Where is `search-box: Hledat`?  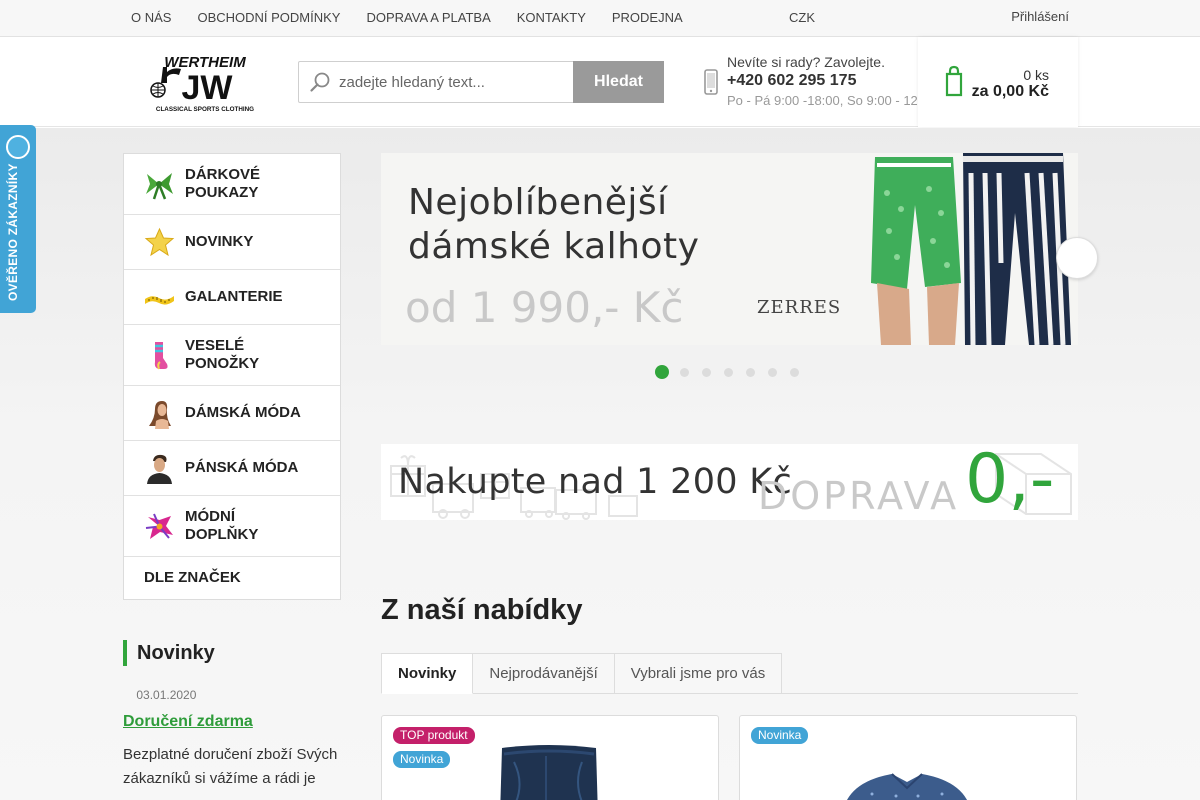 search-box: Hledat is located at coordinates (481, 82).